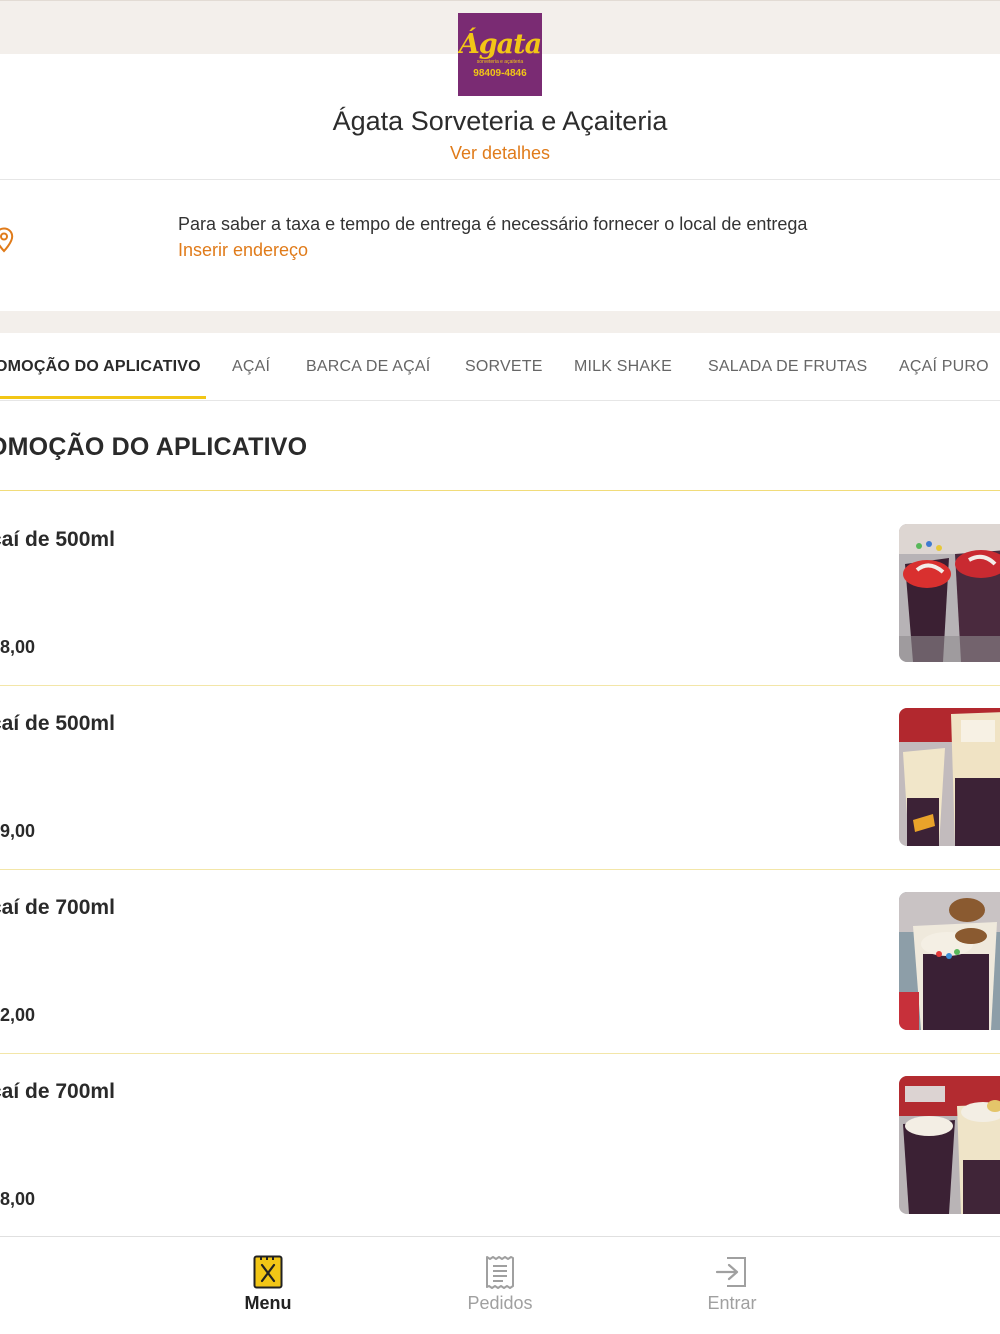 This screenshot has height=1334, width=1000. Describe the element at coordinates (18, 1015) in the screenshot. I see `item-price: 32,00` at that location.